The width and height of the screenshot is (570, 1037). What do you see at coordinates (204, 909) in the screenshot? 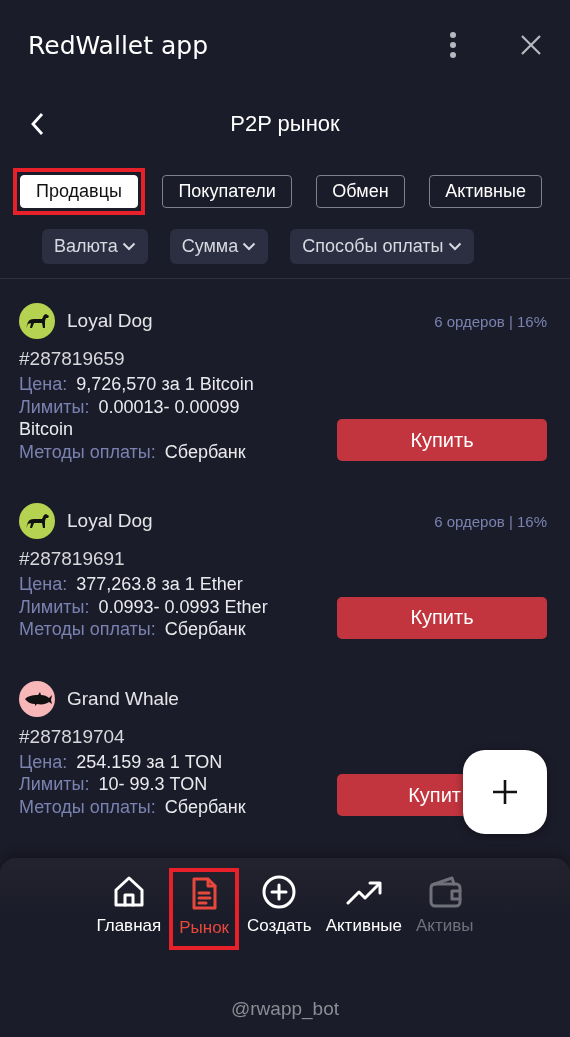
I see `nav-item: Рынок` at bounding box center [204, 909].